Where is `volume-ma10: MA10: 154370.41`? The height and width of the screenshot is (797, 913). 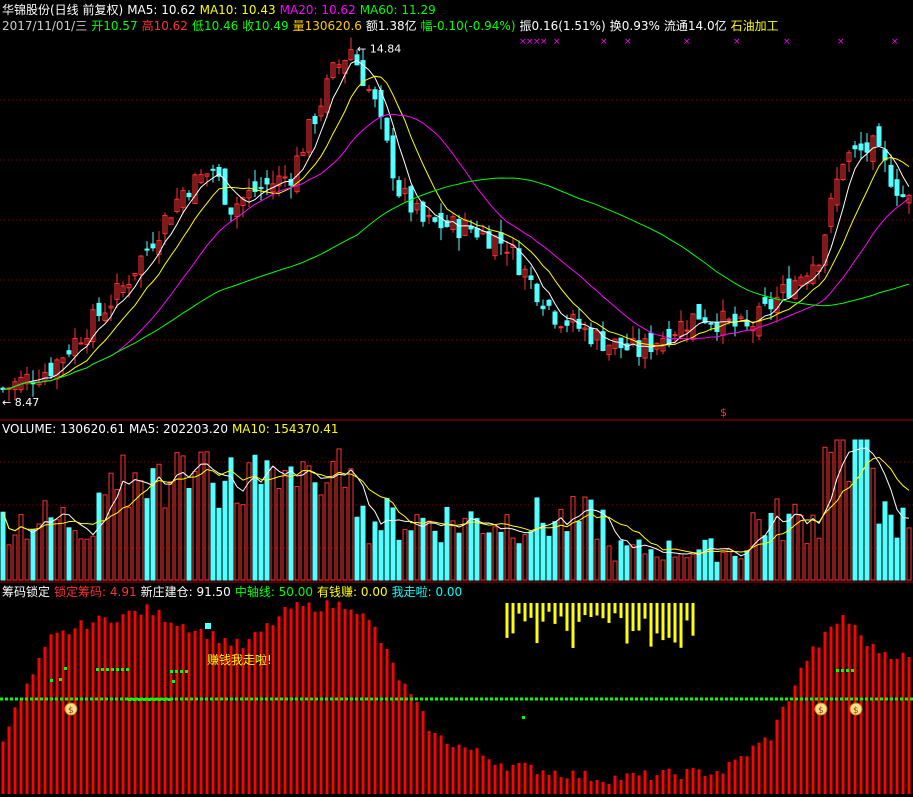 volume-ma10: MA10: 154370.41 is located at coordinates (285, 429).